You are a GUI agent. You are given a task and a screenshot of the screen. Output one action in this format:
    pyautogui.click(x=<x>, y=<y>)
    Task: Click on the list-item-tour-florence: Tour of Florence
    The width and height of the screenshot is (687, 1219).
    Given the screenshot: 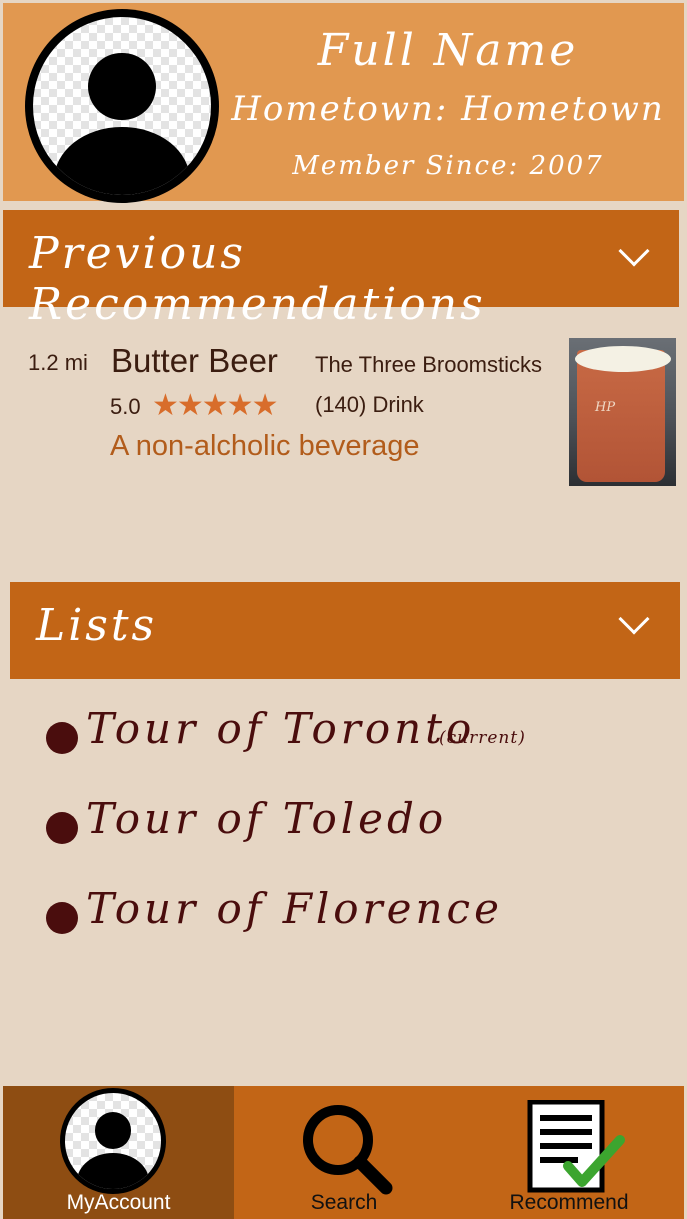 What is the action you would take?
    pyautogui.click(x=344, y=910)
    